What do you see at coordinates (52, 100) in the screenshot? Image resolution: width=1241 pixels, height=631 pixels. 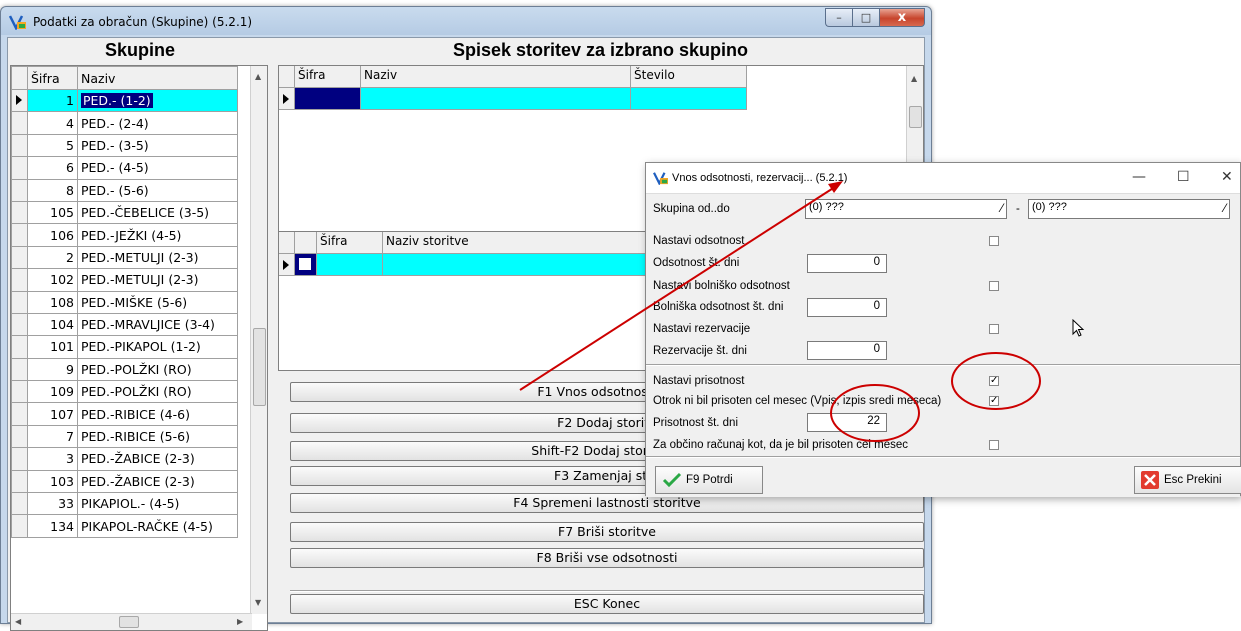 I see `group-code-cell: 1` at bounding box center [52, 100].